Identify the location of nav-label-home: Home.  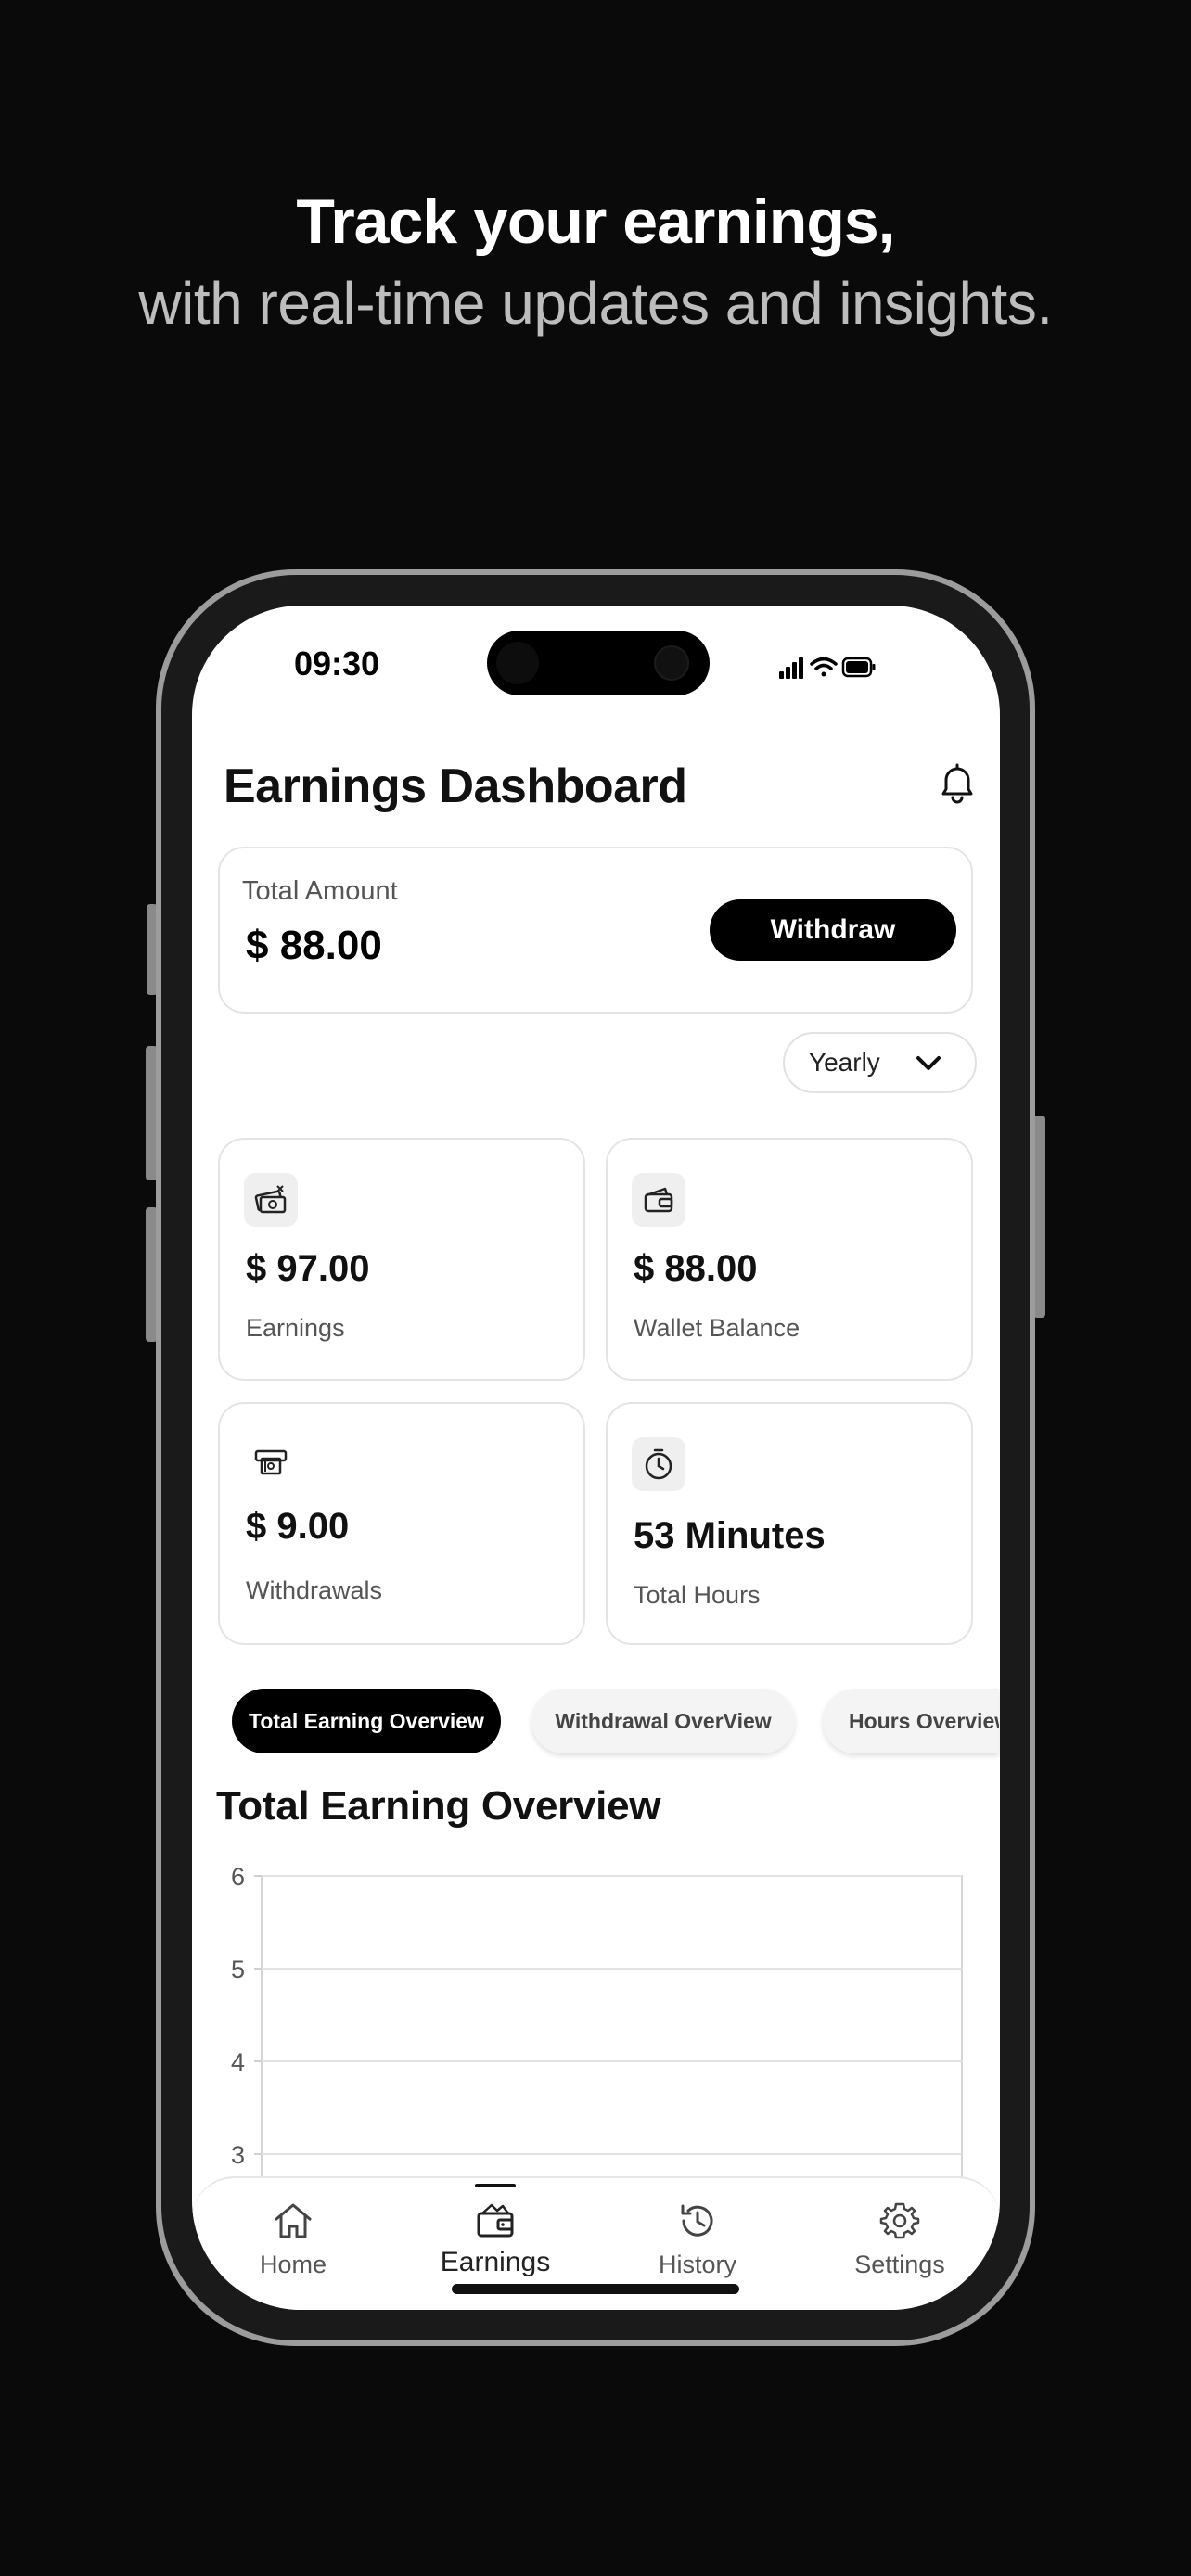
(293, 2264).